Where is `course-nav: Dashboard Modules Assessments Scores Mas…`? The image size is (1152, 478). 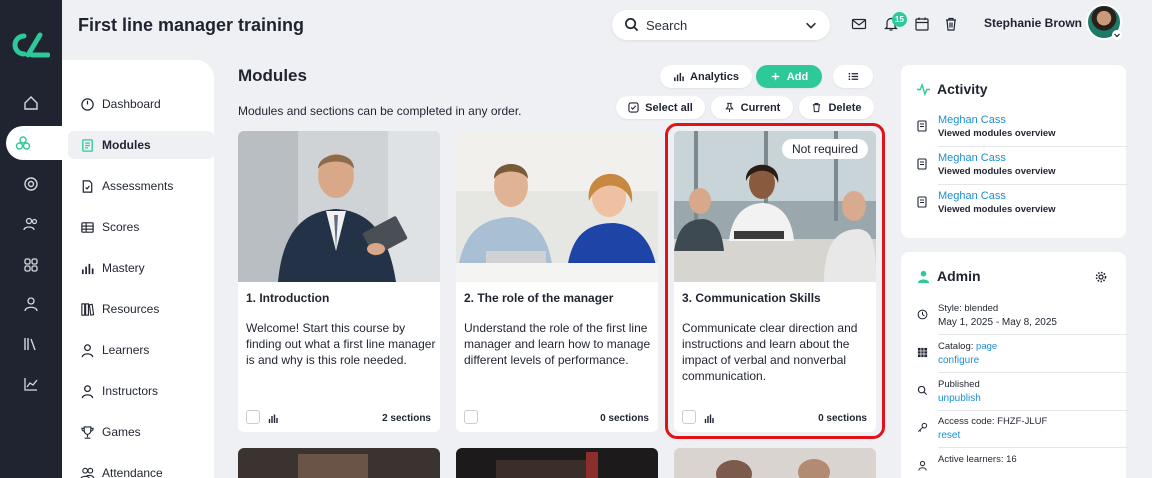 course-nav: Dashboard Modules Assessments Scores Mas… is located at coordinates (138, 269).